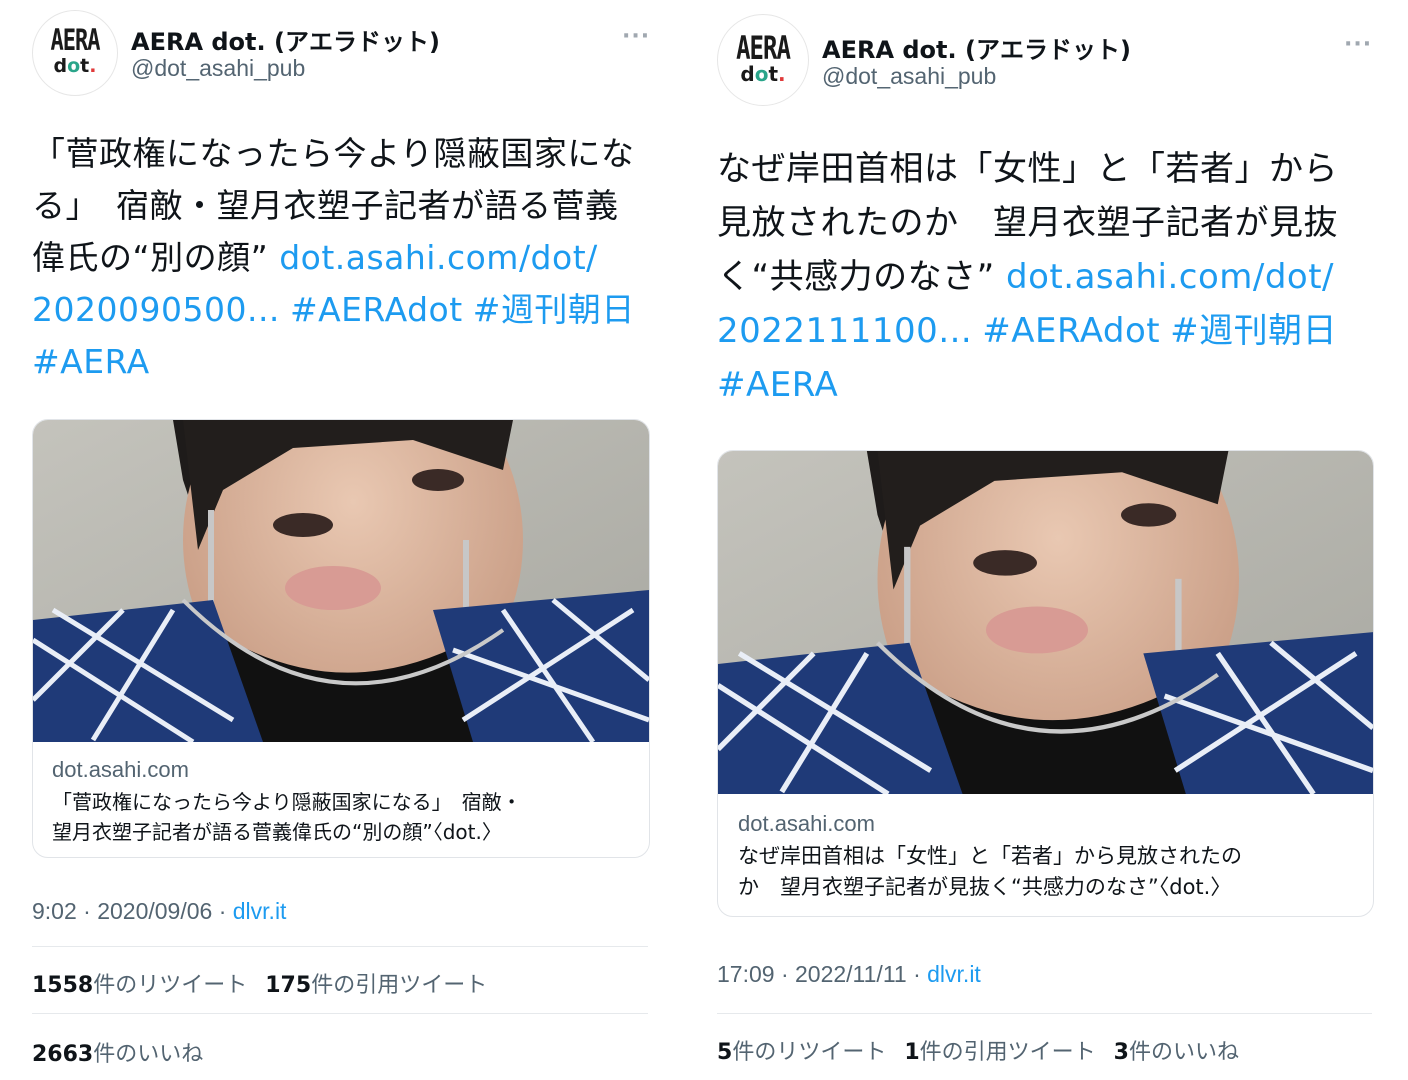 The height and width of the screenshot is (1080, 1408). I want to click on tweet-text-line: 偉氏の“別の顔” dot.asahi.com/dot/, so click(333, 258).